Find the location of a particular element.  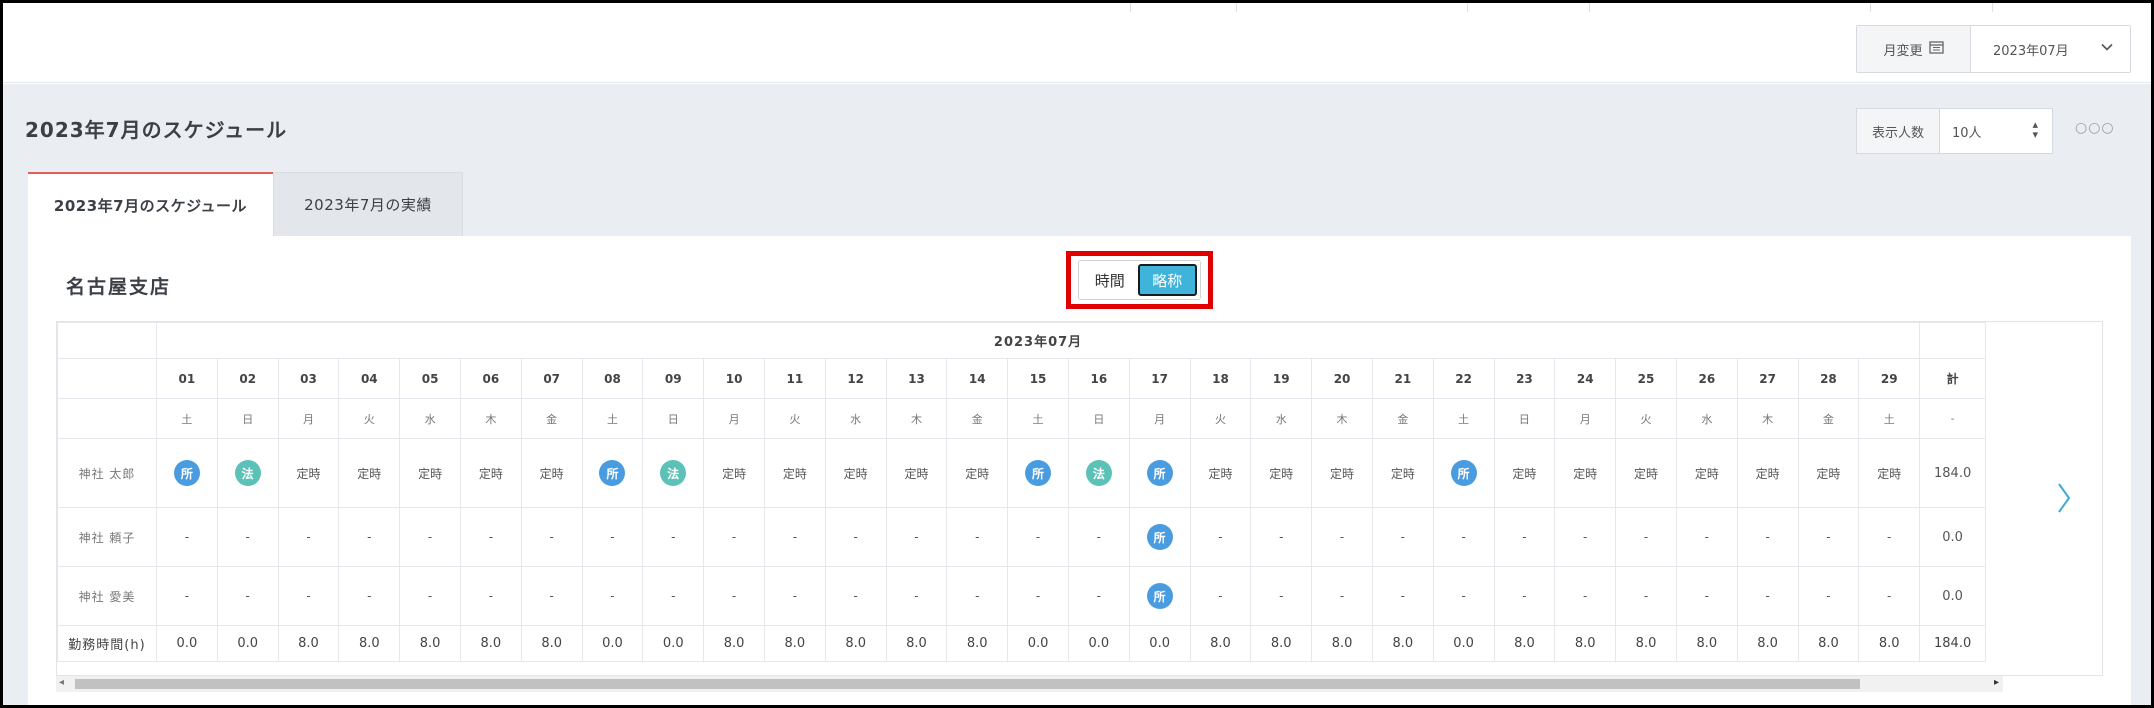

scroll-right-arrow: ▸ is located at coordinates (1996, 682).